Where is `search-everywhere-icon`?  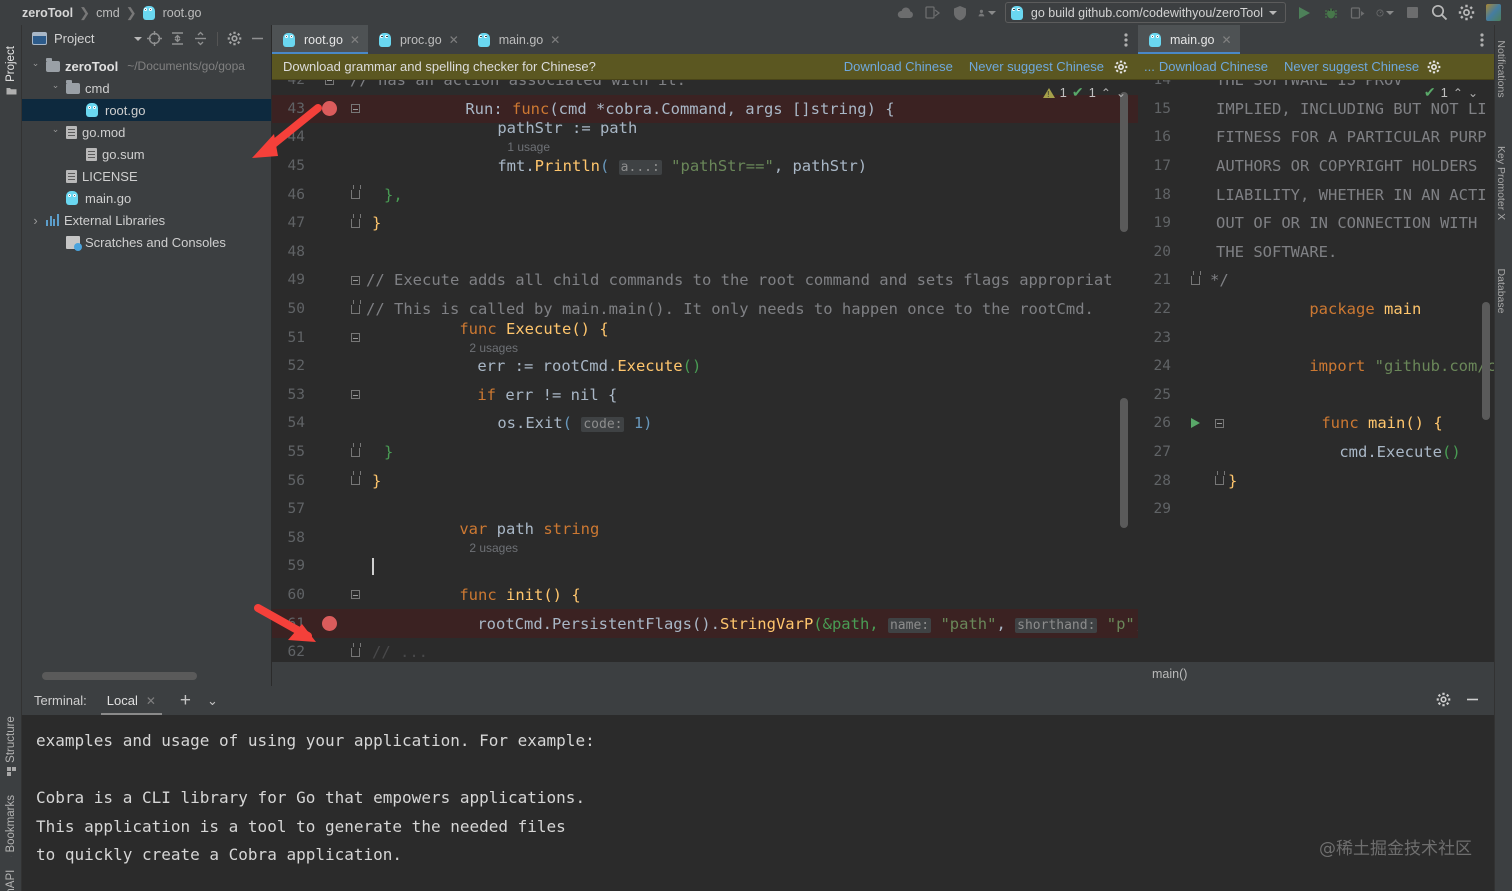 search-everywhere-icon is located at coordinates (933, 13).